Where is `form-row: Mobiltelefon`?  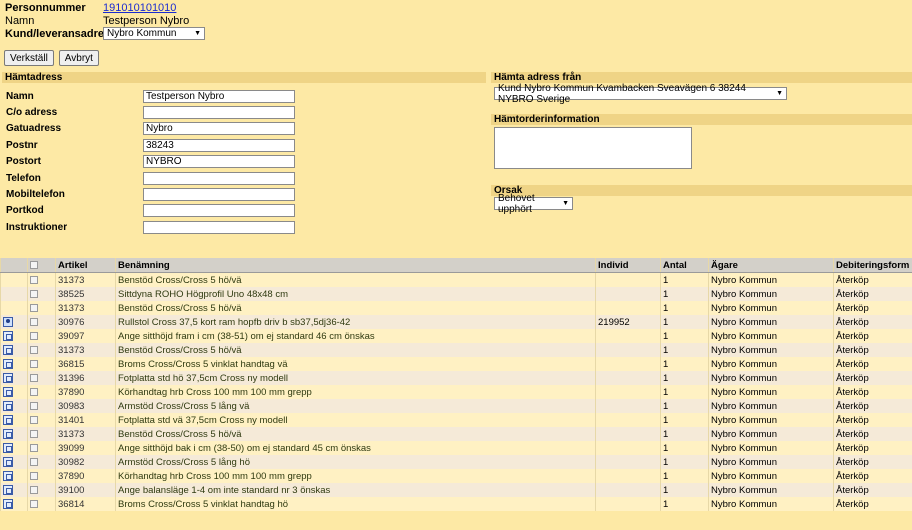 form-row: Mobiltelefon is located at coordinates (150, 194).